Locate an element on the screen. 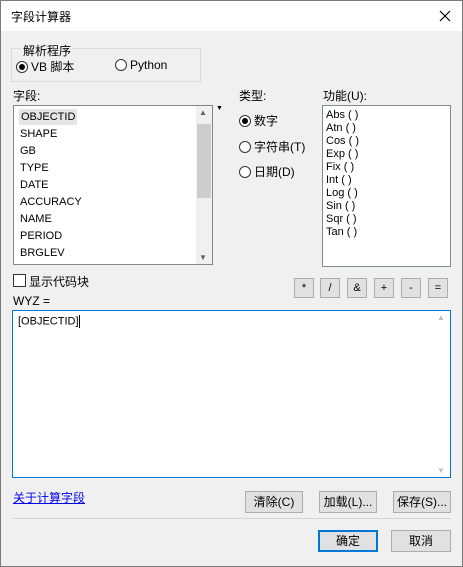 The height and width of the screenshot is (567, 463). about-calculate-field-link: 关于计算字段 is located at coordinates (49, 497).